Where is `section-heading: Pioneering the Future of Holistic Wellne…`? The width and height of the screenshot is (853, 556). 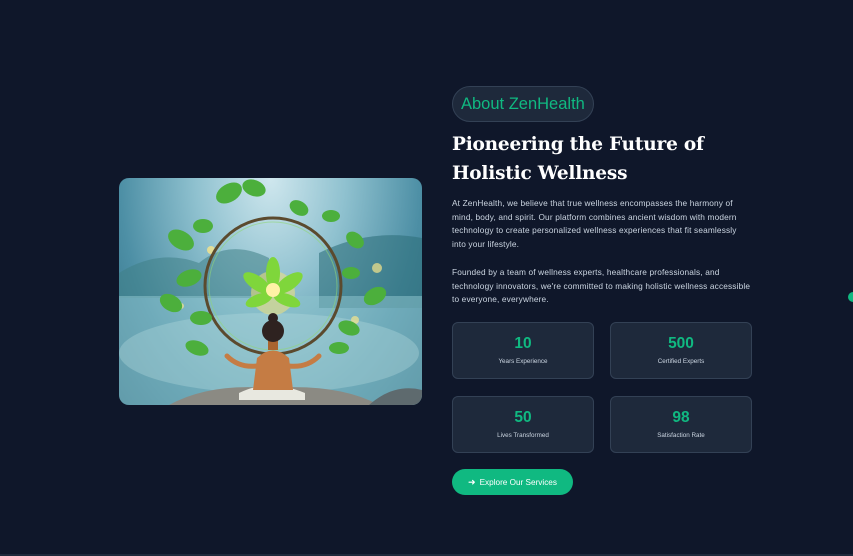 section-heading: Pioneering the Future of Holistic Wellne… is located at coordinates (578, 159).